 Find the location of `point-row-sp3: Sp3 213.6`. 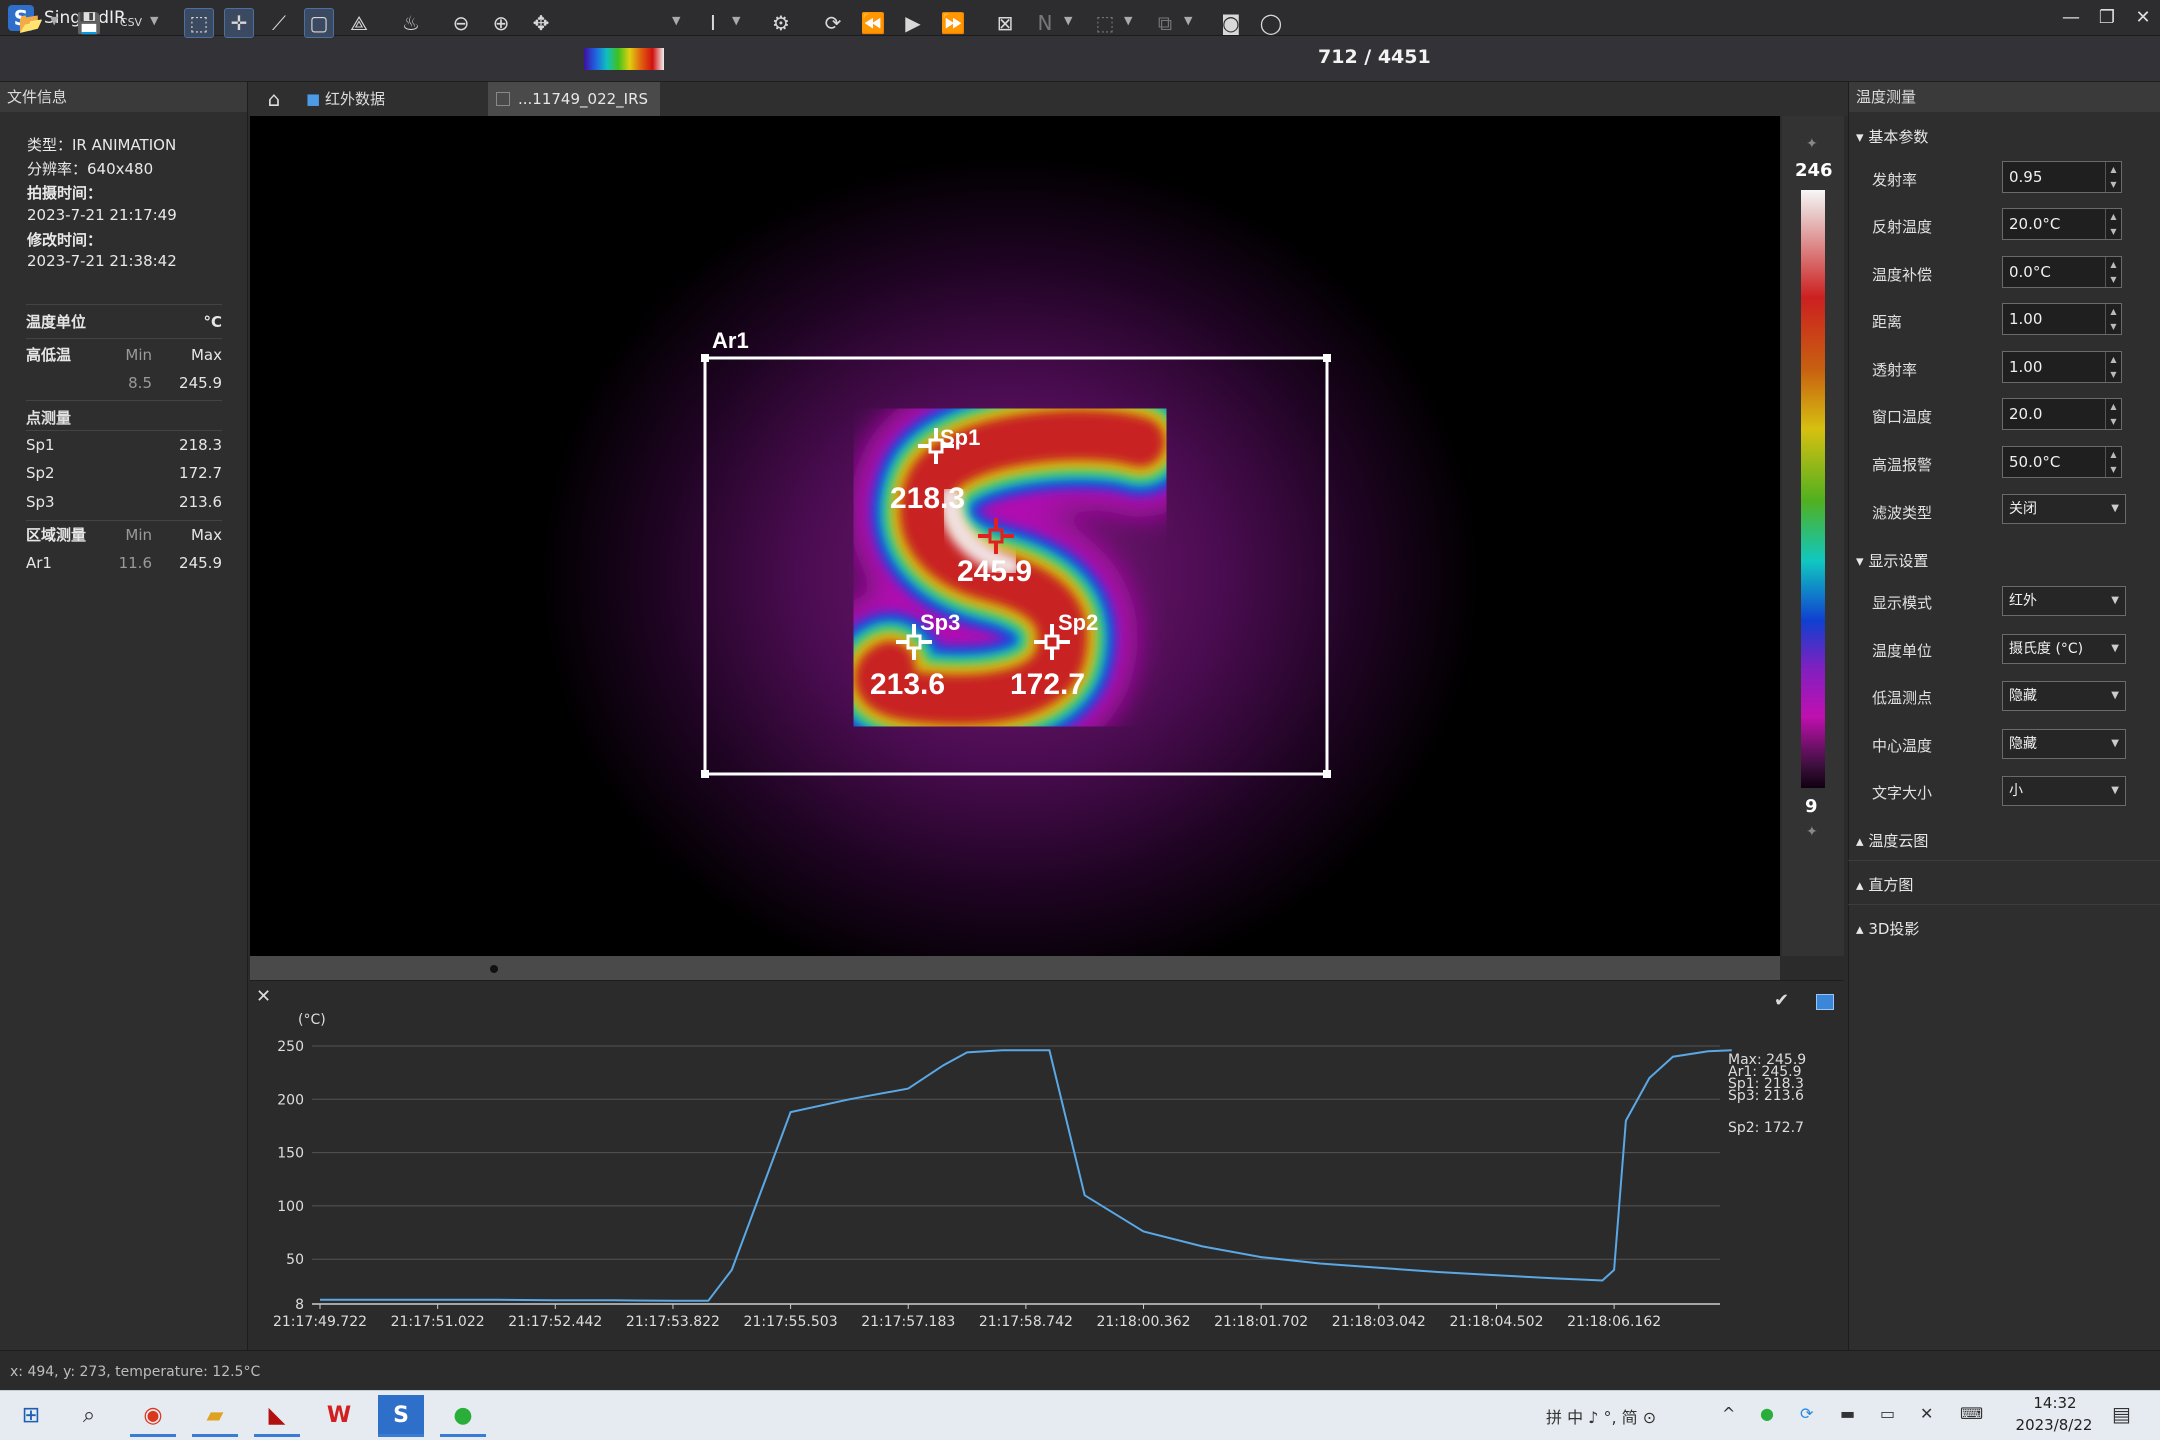

point-row-sp3: Sp3 213.6 is located at coordinates (124, 502).